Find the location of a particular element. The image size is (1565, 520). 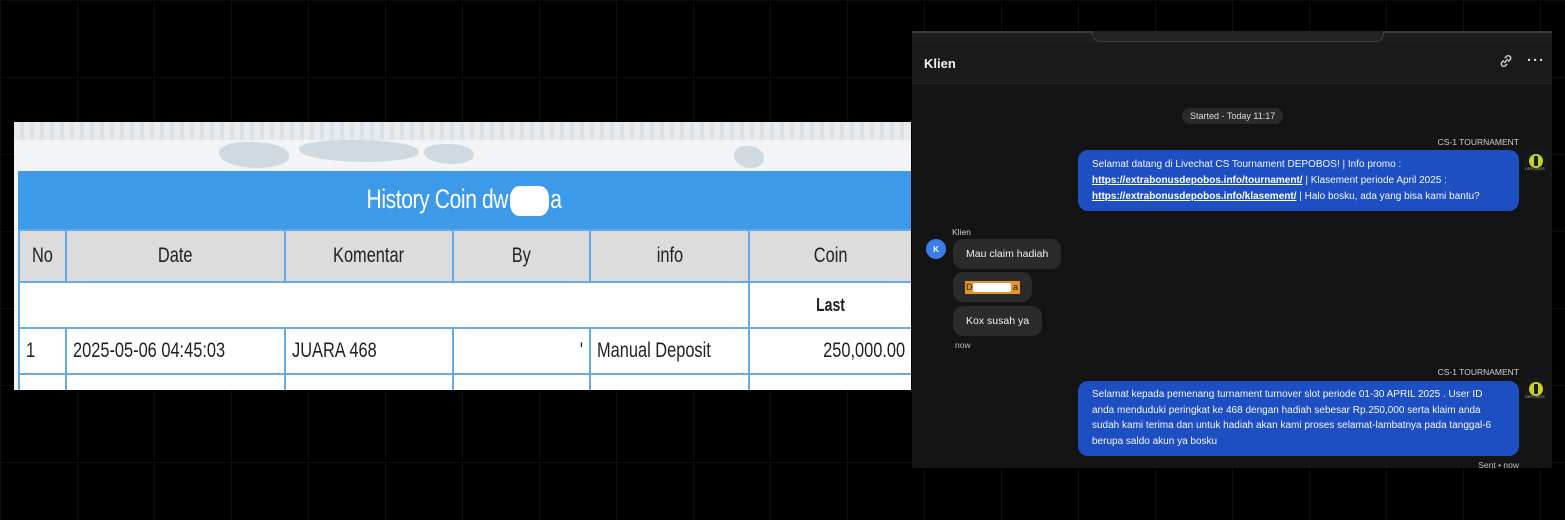

more-options-icon: ··· is located at coordinates (1536, 63).